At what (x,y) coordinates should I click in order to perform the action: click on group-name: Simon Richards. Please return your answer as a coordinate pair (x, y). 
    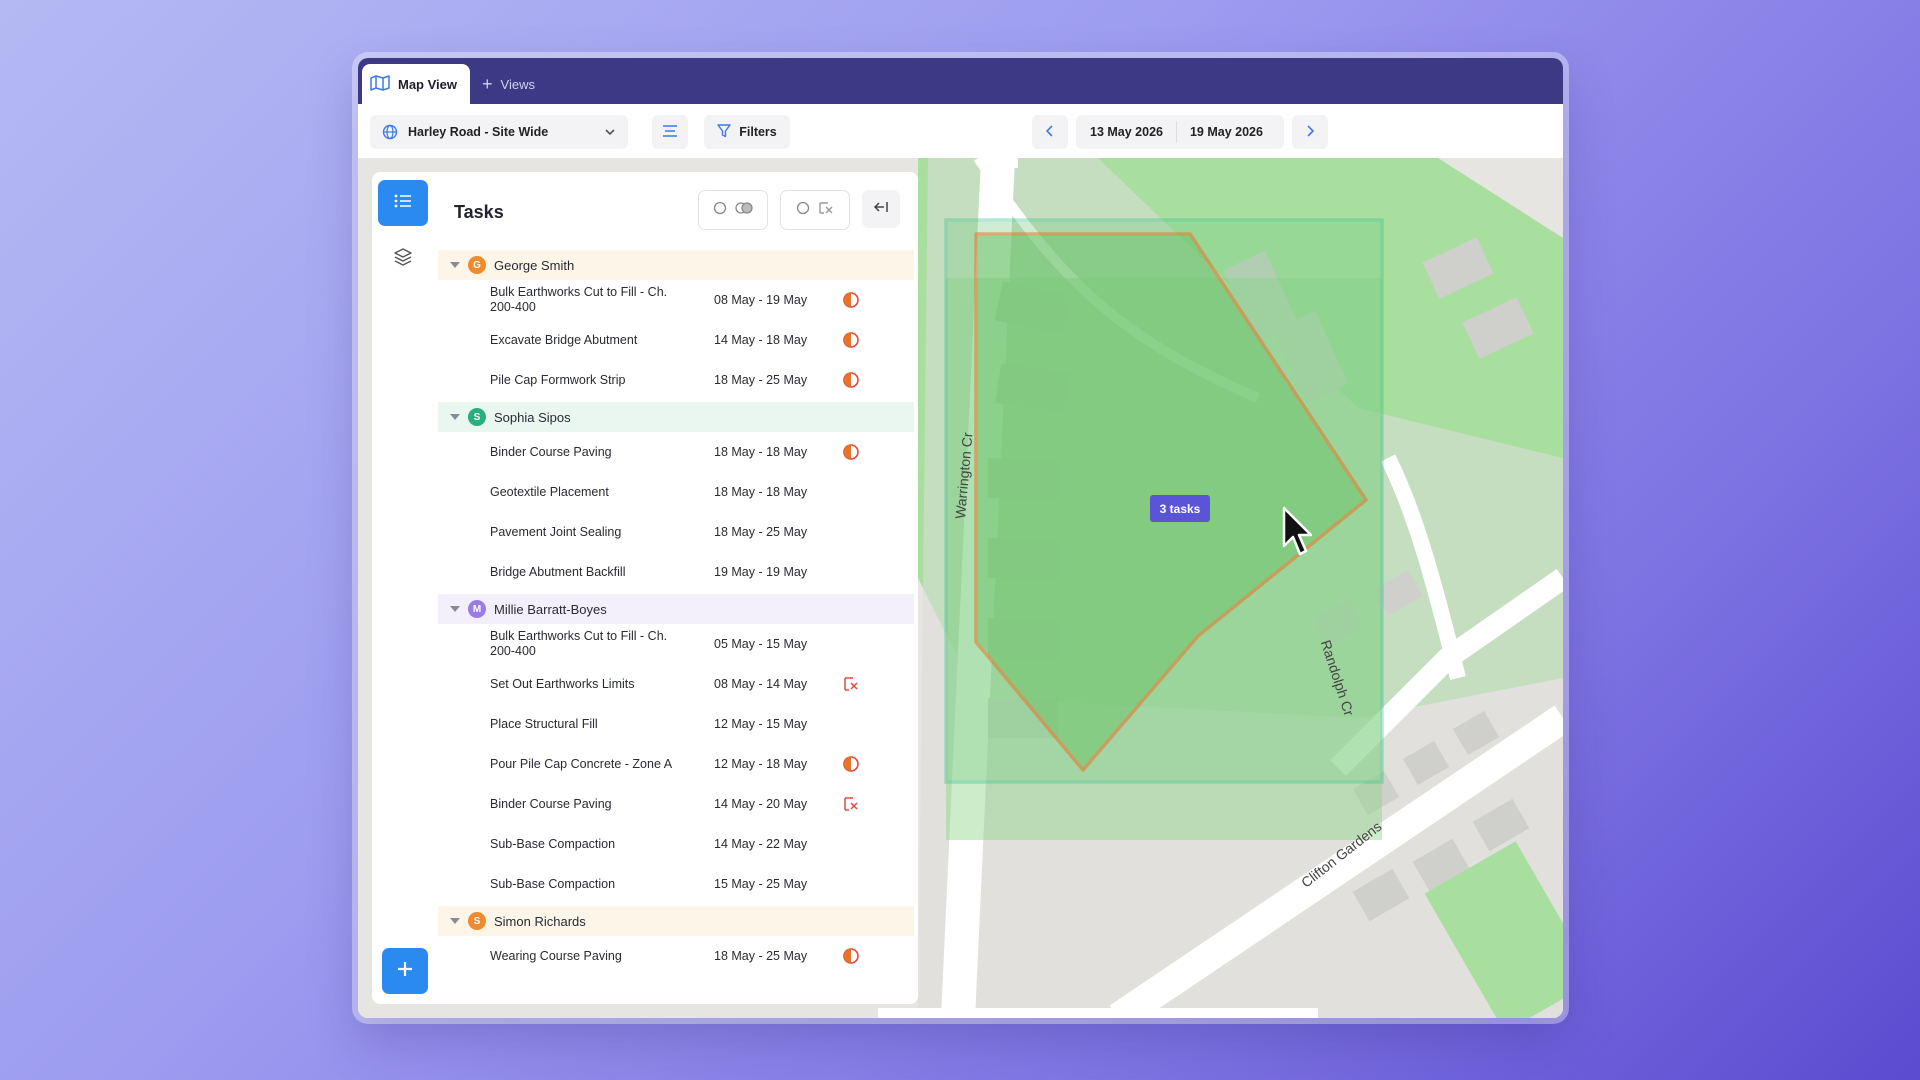
    Looking at the image, I should click on (540, 921).